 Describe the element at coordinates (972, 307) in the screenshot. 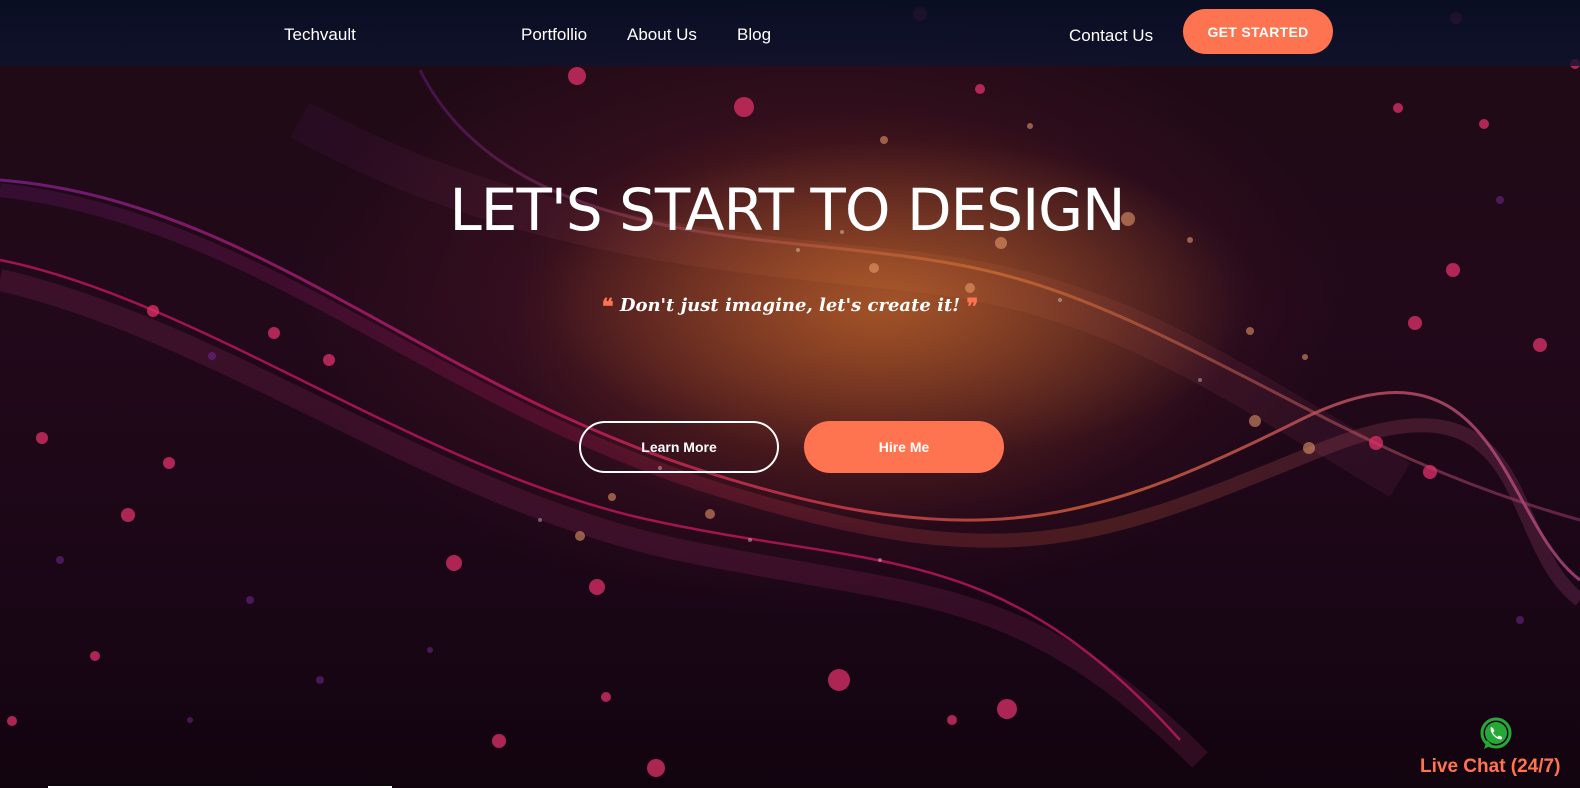

I see `quote-close-icon: ❞` at that location.